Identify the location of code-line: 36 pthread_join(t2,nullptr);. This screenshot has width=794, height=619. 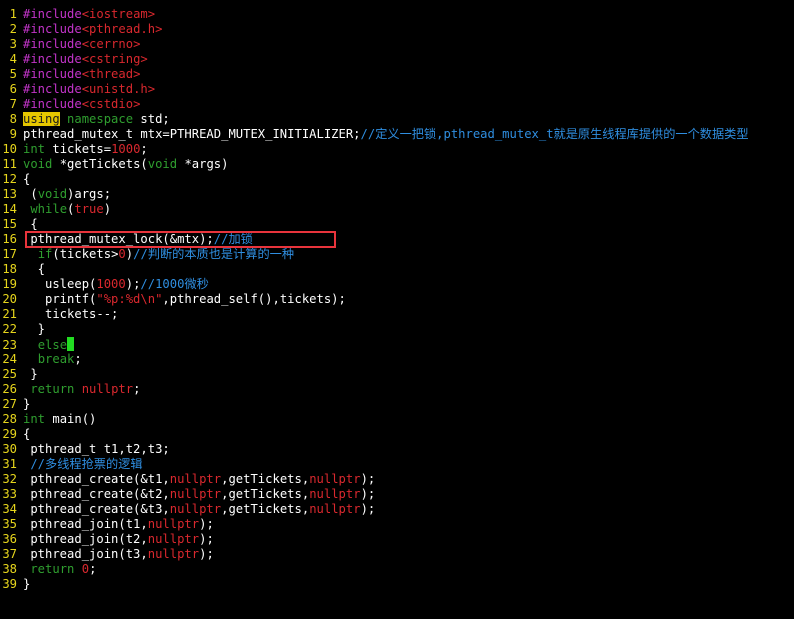
(397, 539).